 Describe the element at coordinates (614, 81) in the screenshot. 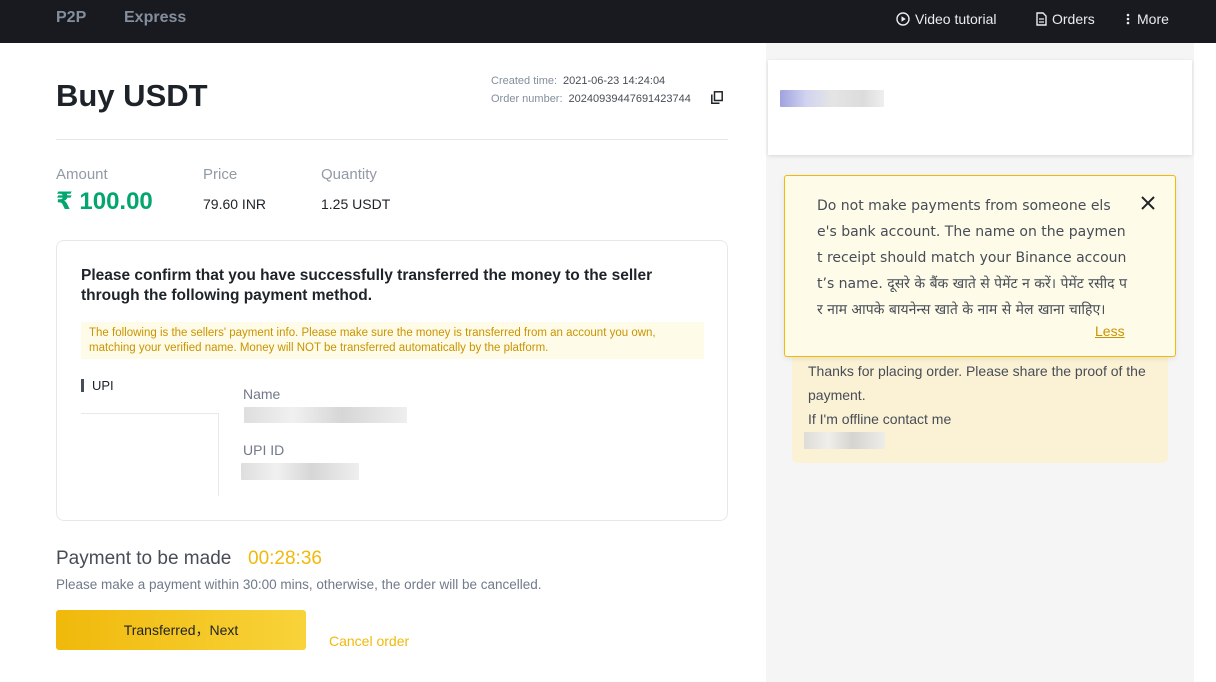

I see `created-time-value: 2021-06-23 14:24:04` at that location.